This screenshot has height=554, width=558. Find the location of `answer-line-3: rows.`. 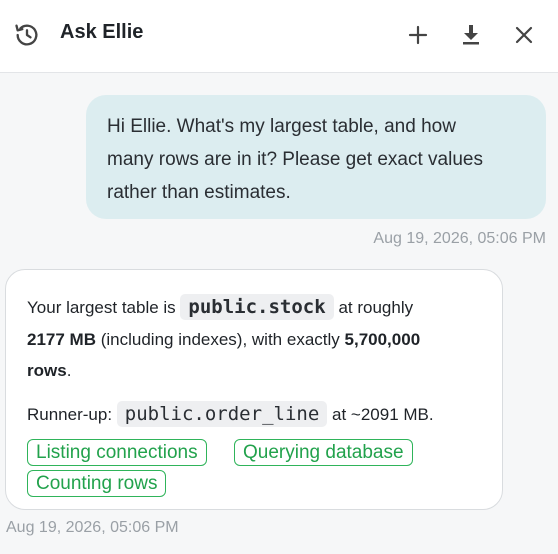

answer-line-3: rows. is located at coordinates (49, 371).